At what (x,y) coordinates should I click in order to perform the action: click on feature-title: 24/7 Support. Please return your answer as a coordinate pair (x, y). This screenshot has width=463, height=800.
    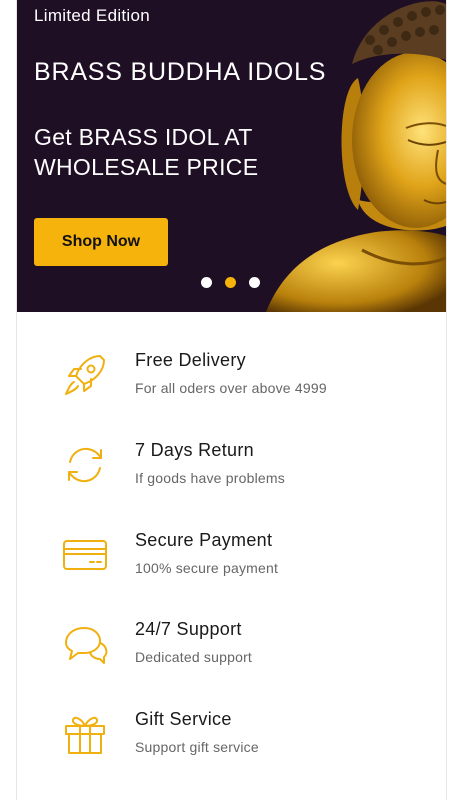
    Looking at the image, I should click on (188, 629).